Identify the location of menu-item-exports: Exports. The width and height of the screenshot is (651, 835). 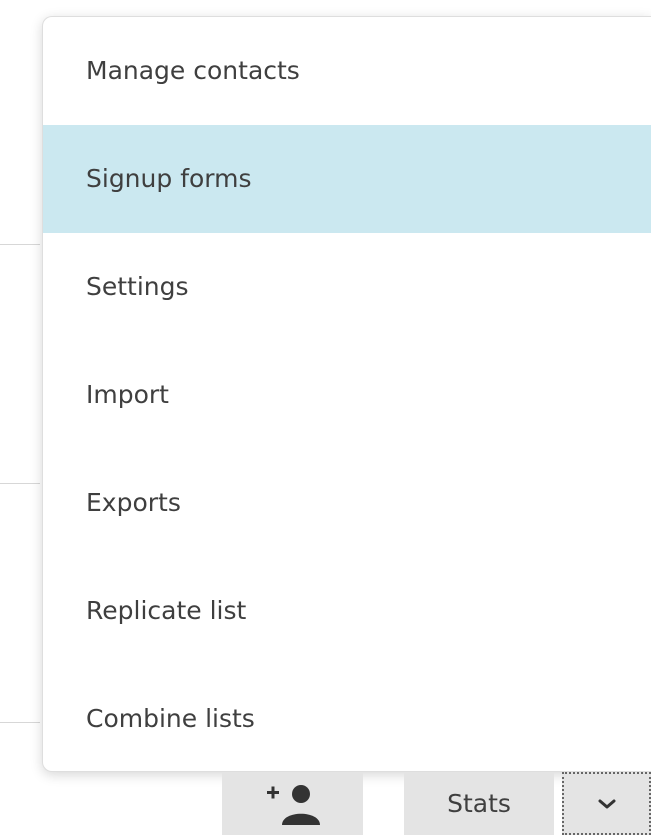
(347, 503).